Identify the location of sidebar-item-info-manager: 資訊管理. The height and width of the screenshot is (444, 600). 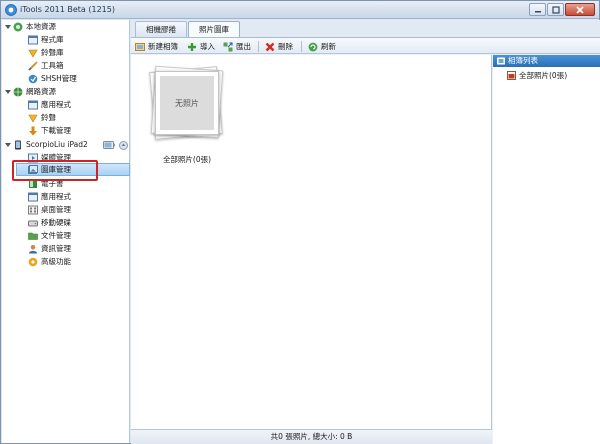
(49, 248).